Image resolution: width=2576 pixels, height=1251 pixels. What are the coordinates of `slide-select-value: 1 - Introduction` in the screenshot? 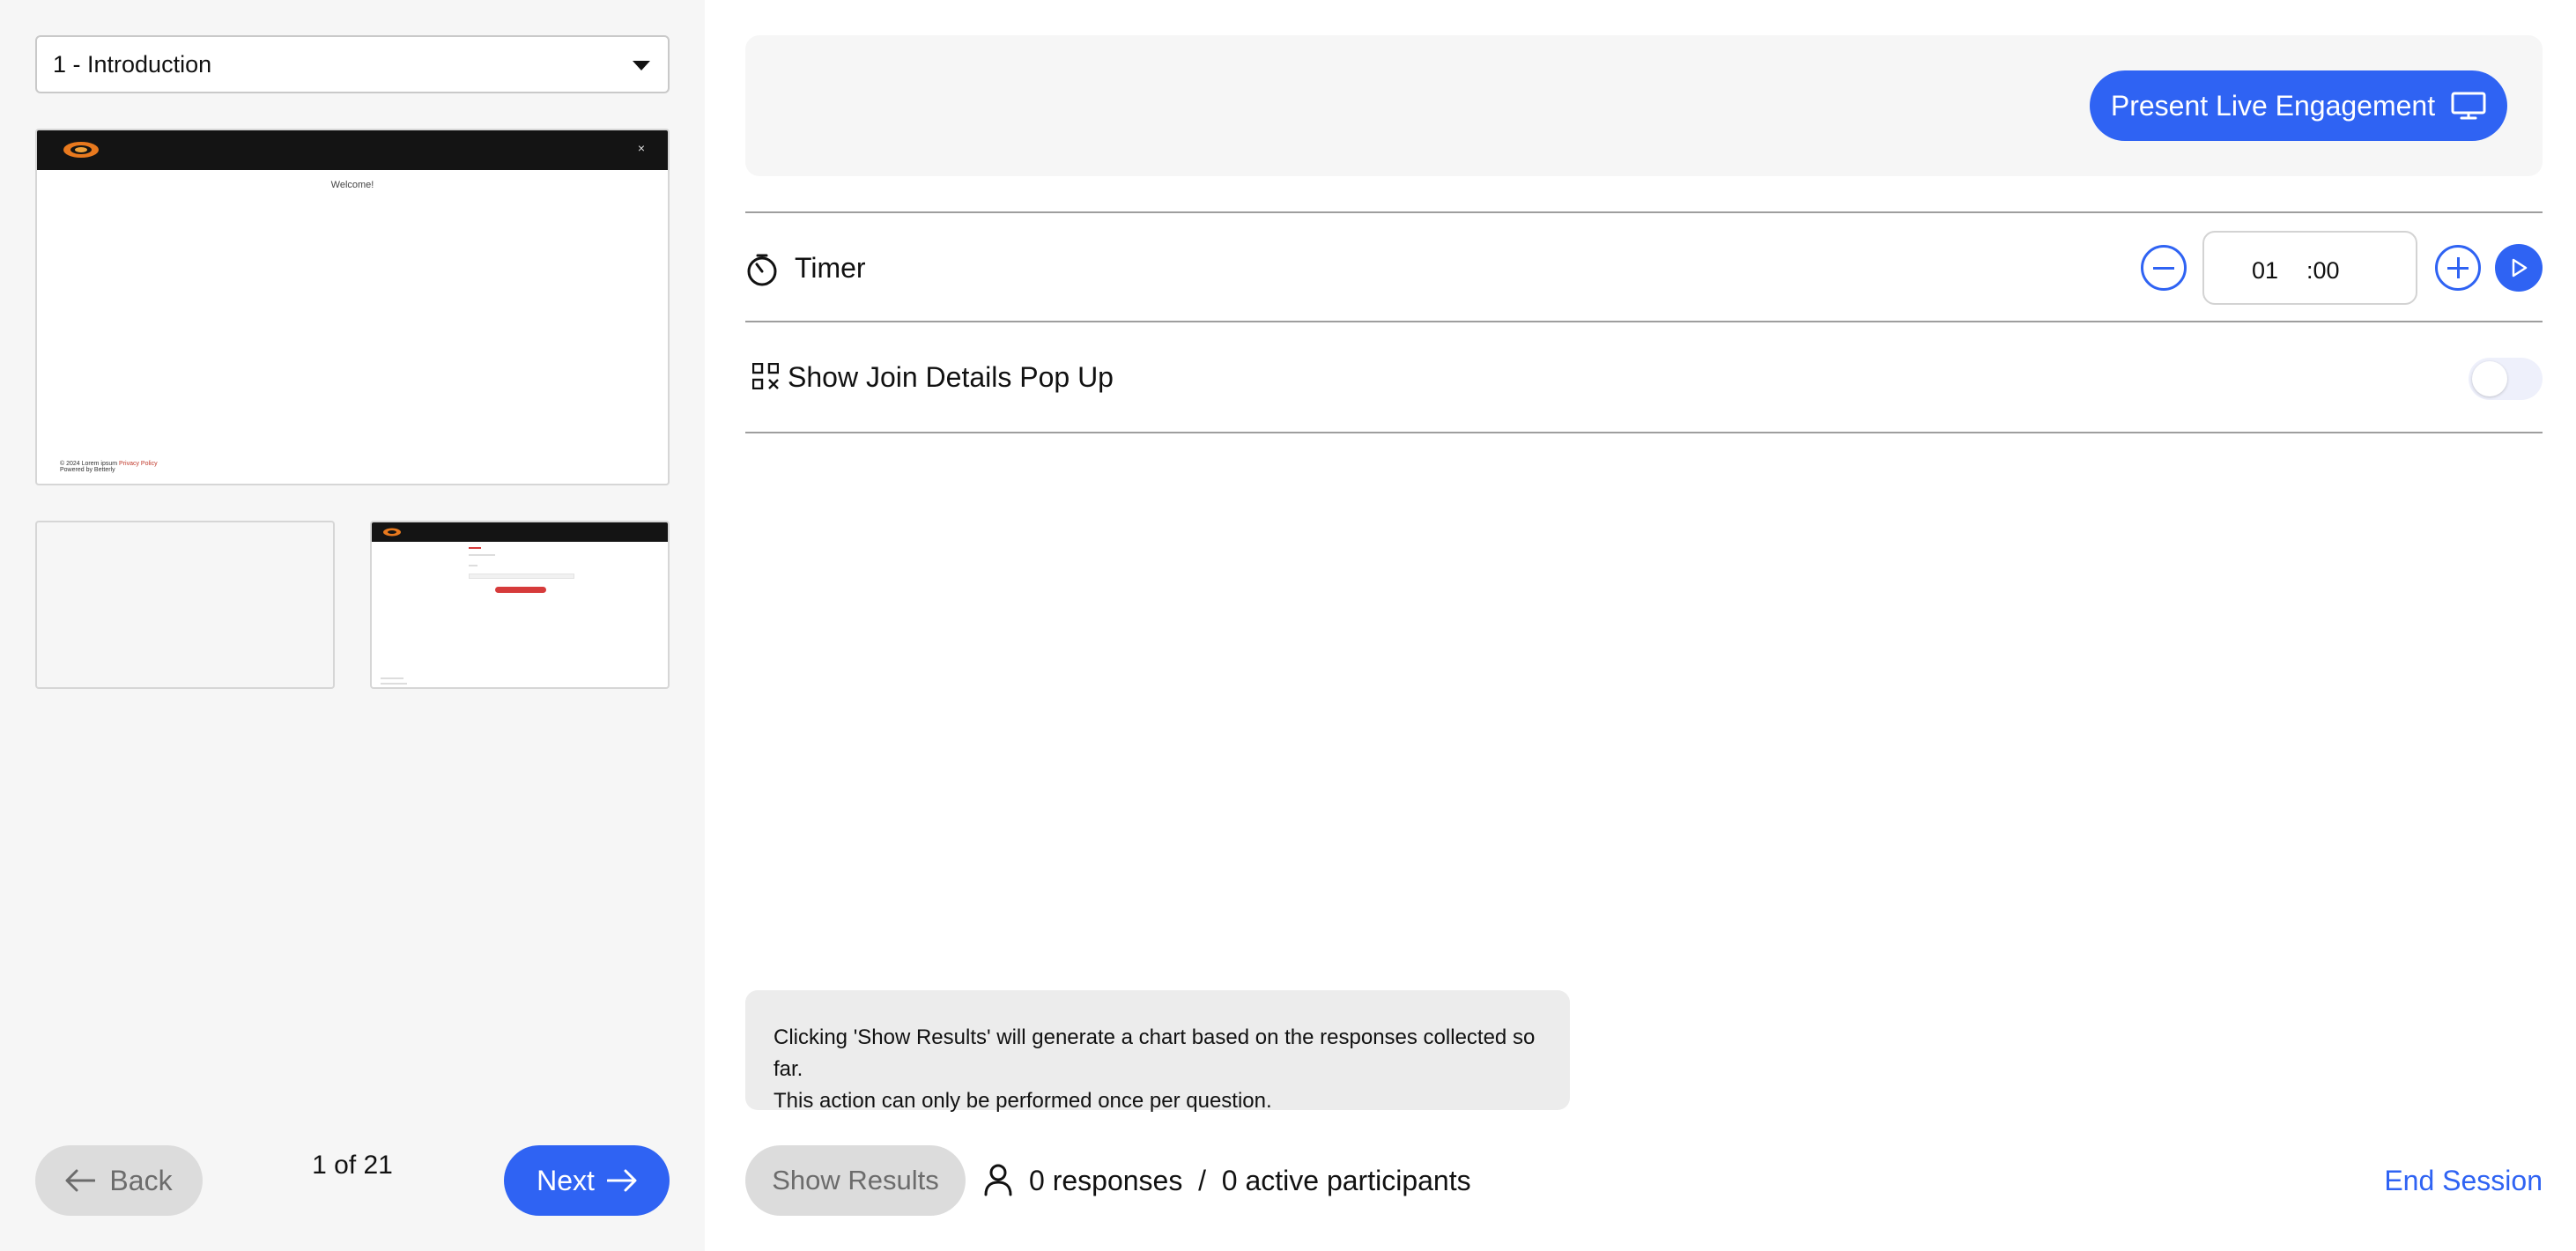 It's located at (132, 64).